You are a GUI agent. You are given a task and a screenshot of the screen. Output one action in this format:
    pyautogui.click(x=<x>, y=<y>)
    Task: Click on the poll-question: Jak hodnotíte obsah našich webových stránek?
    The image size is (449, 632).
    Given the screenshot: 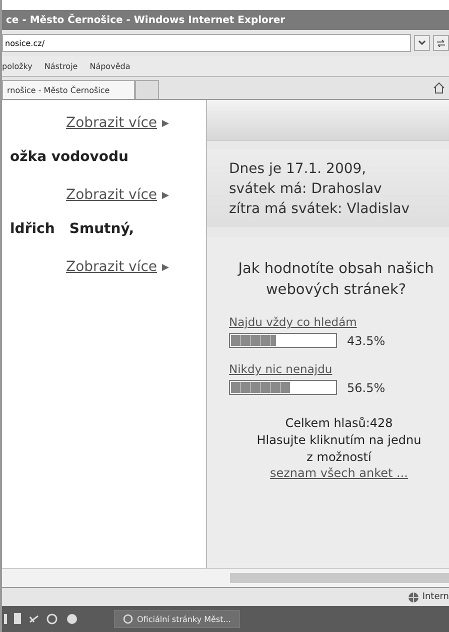 What is the action you would take?
    pyautogui.click(x=335, y=280)
    